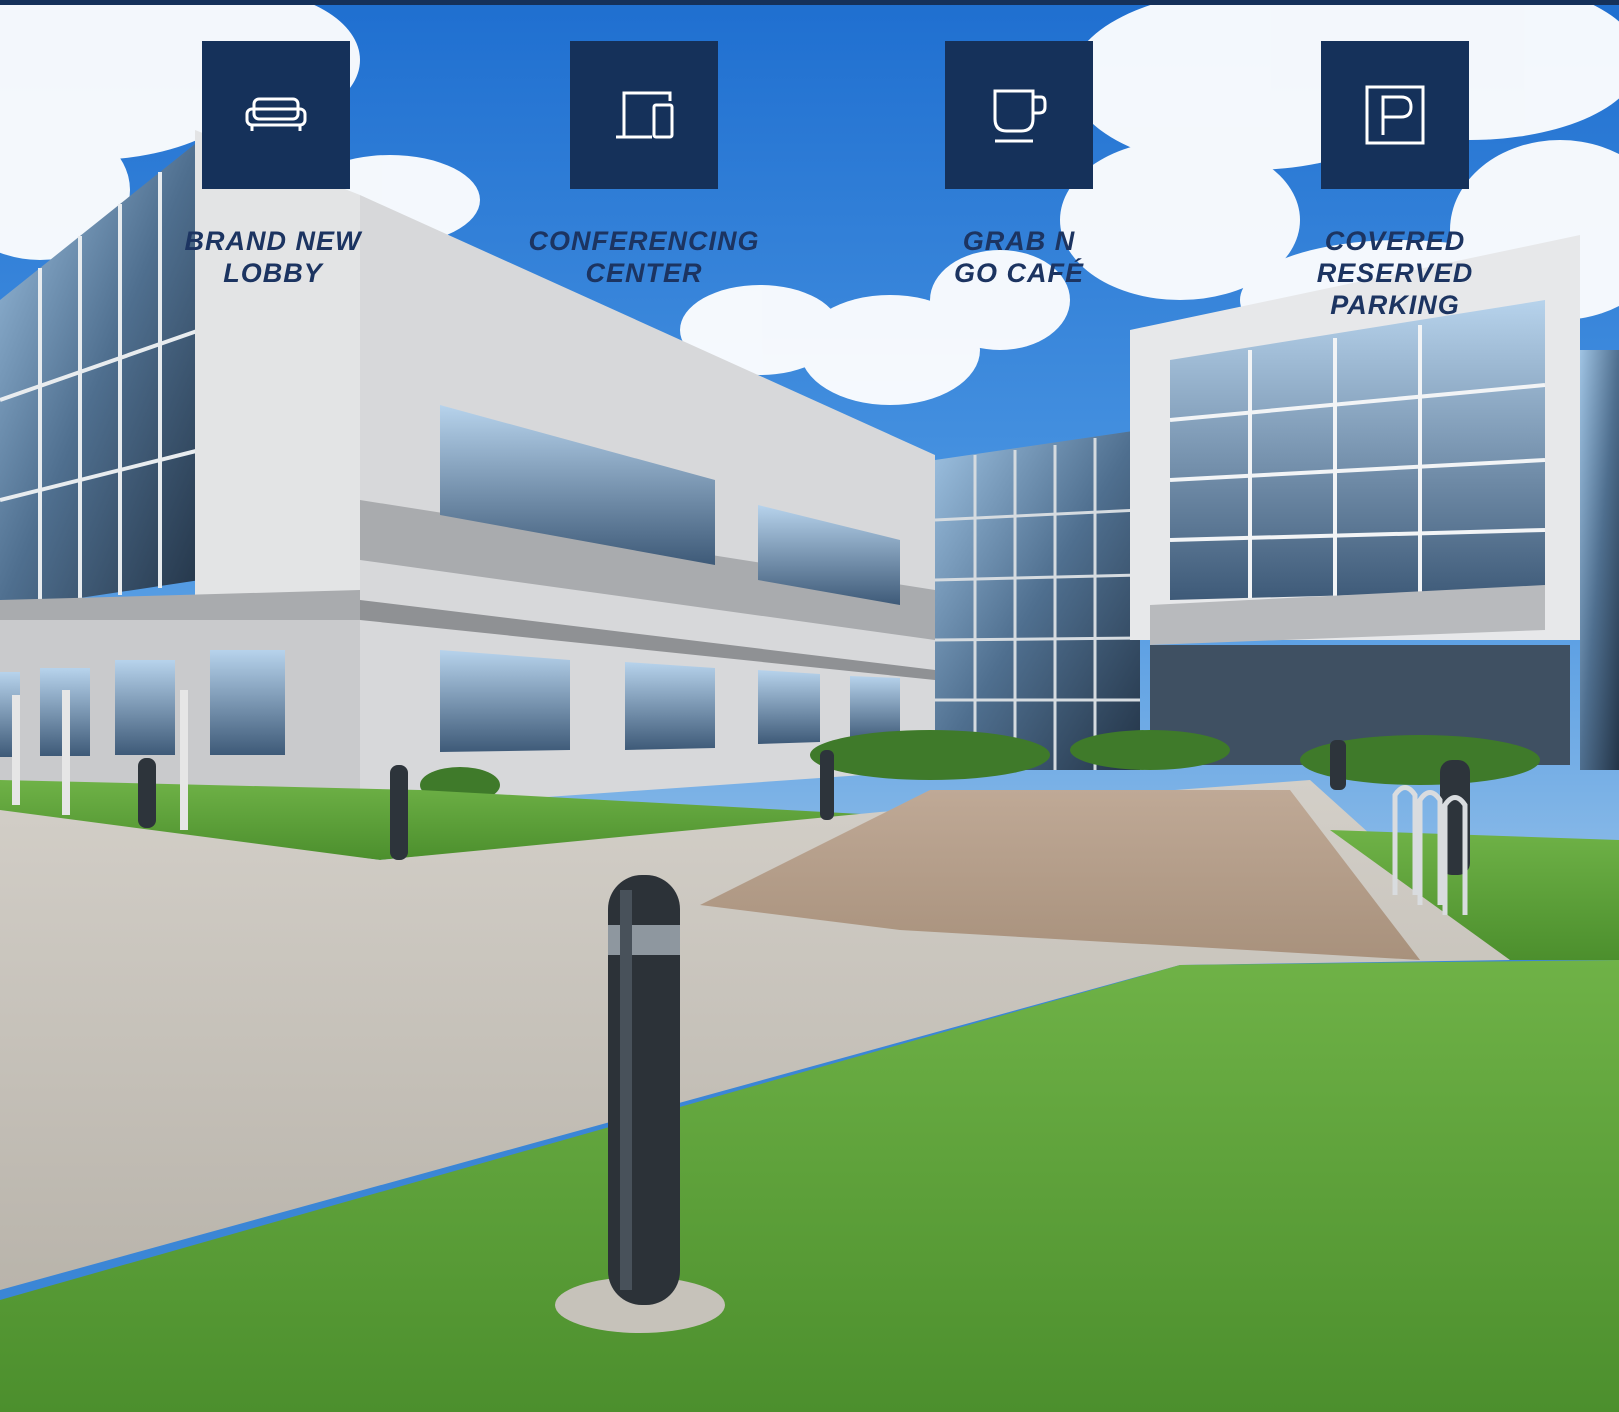 The image size is (1619, 1412). I want to click on amenity-label-line: RESERVED, so click(1395, 273).